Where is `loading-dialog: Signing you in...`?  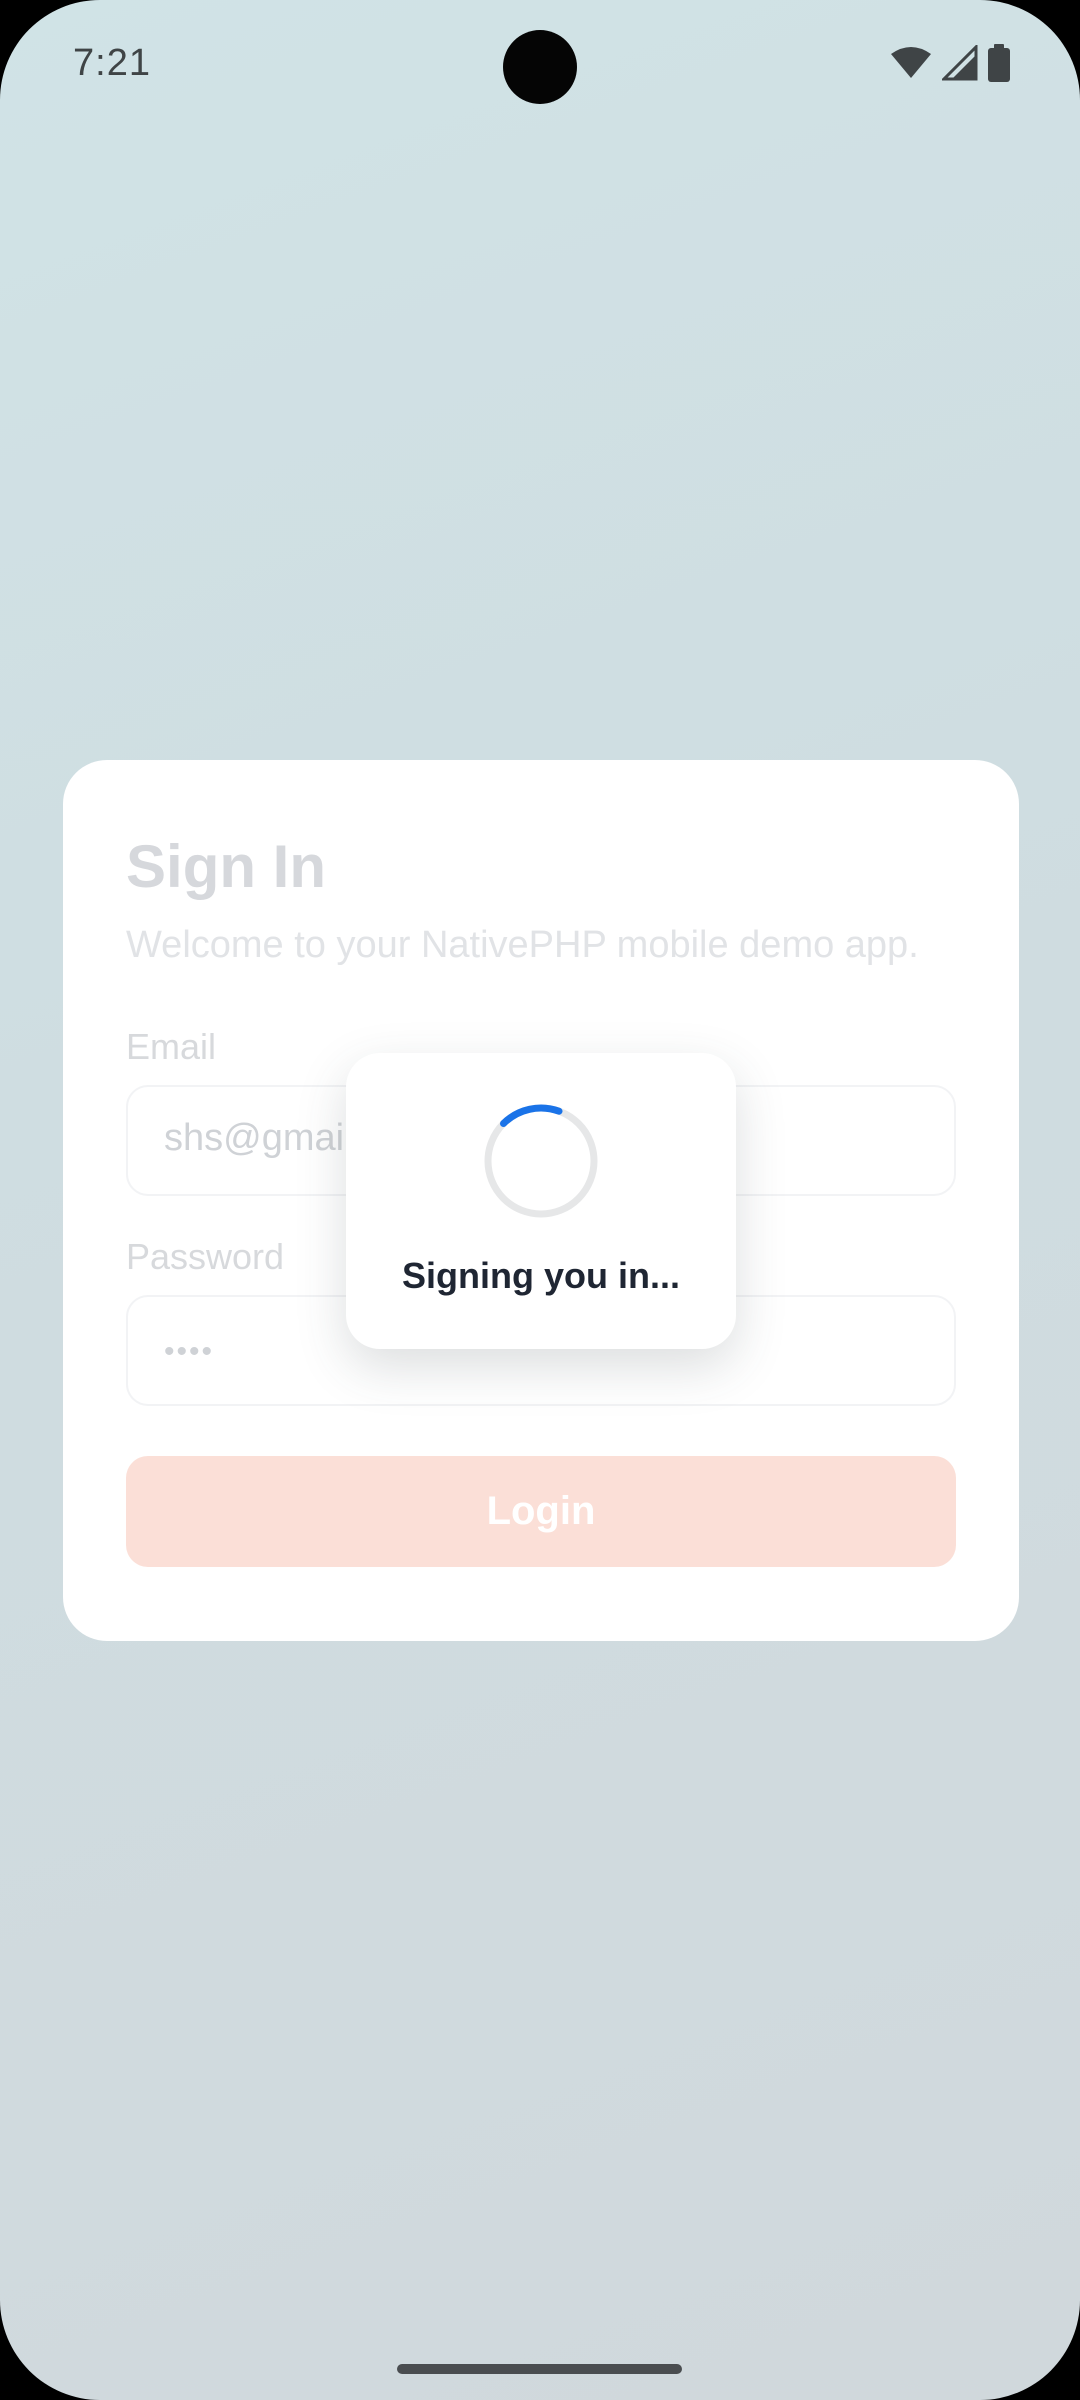 loading-dialog: Signing you in... is located at coordinates (541, 1201).